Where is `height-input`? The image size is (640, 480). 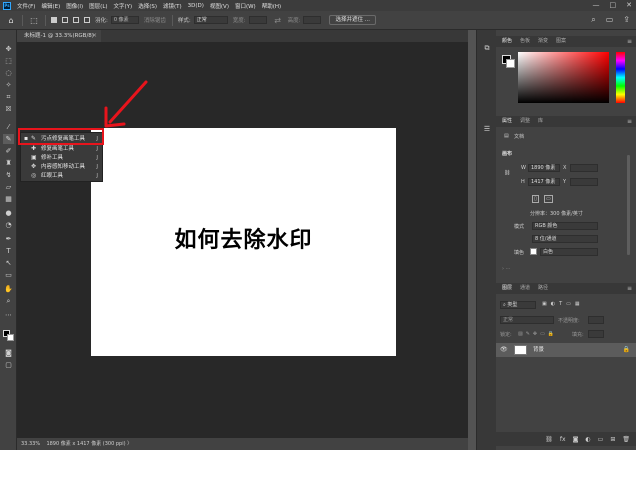 height-input is located at coordinates (312, 20).